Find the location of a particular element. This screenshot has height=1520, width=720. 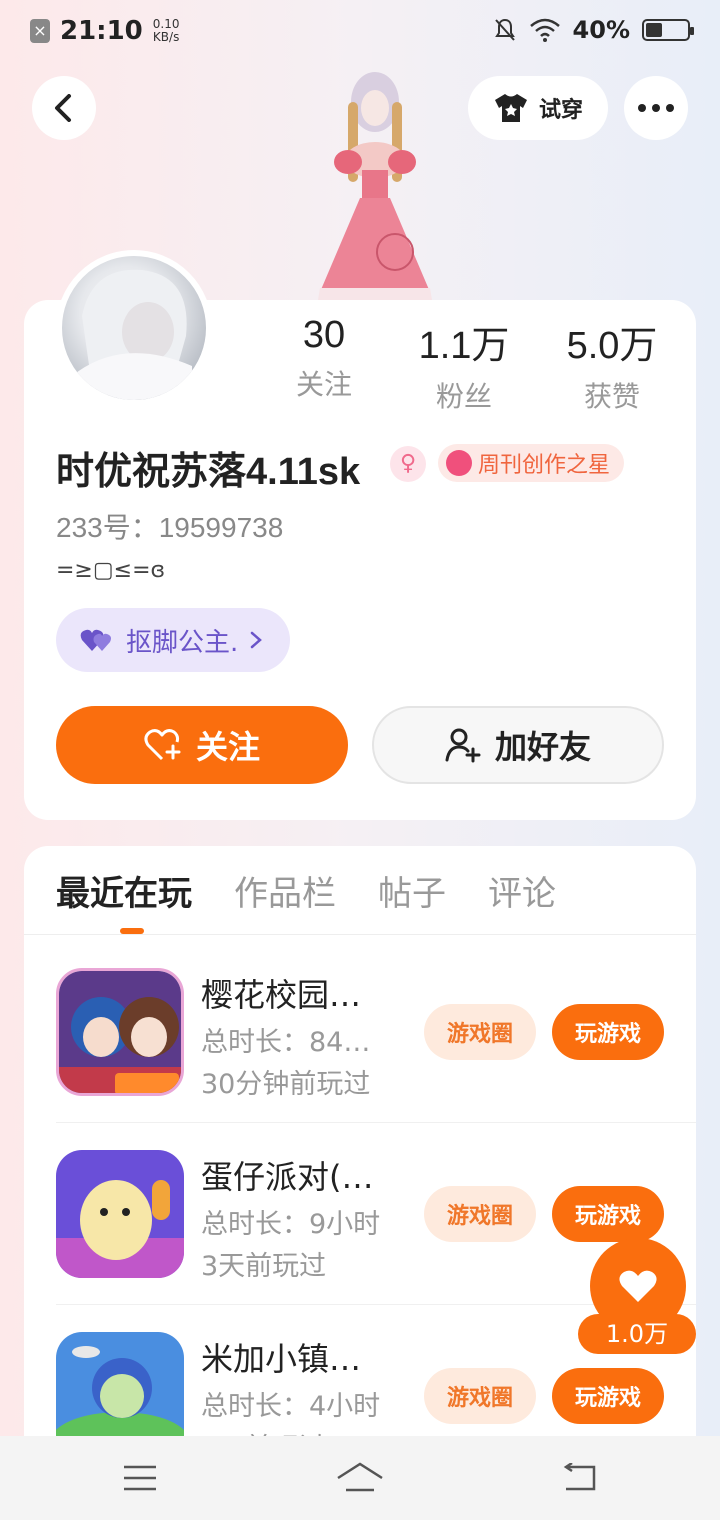

back-button is located at coordinates (64, 108).